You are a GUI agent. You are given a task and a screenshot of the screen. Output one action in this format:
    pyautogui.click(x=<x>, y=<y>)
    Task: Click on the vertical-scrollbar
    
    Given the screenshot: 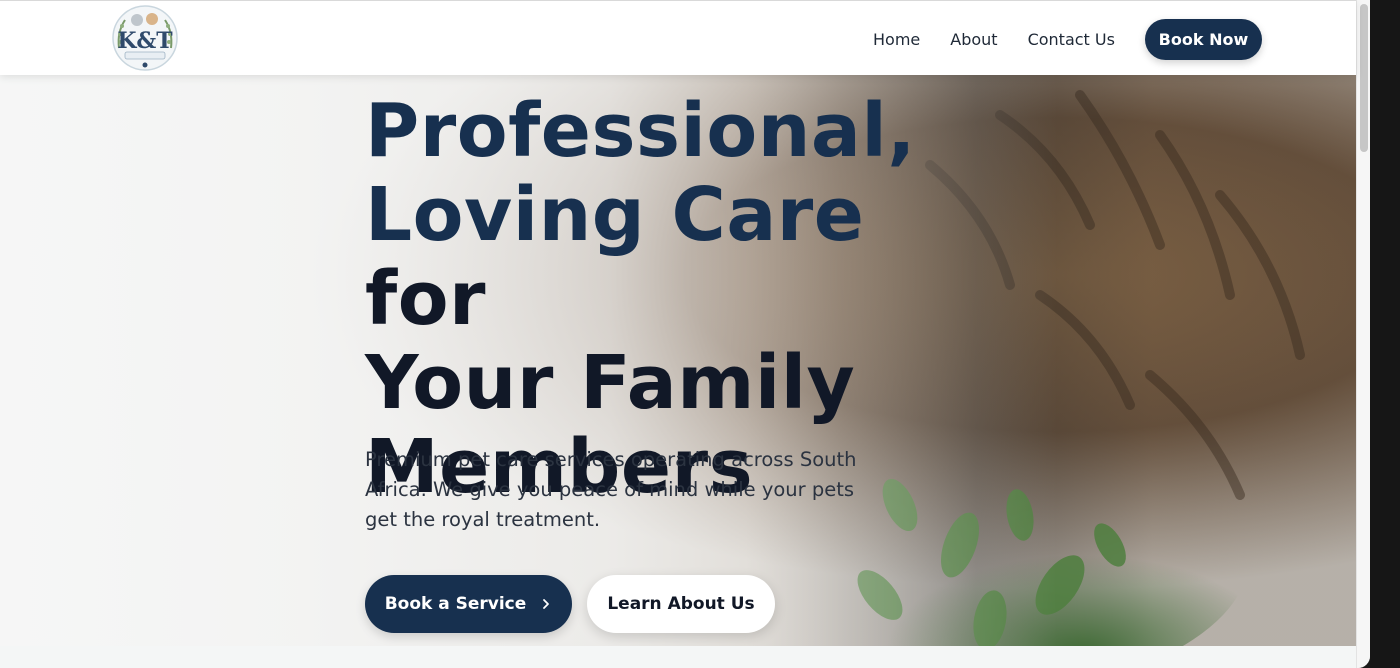 What is the action you would take?
    pyautogui.click(x=1363, y=334)
    